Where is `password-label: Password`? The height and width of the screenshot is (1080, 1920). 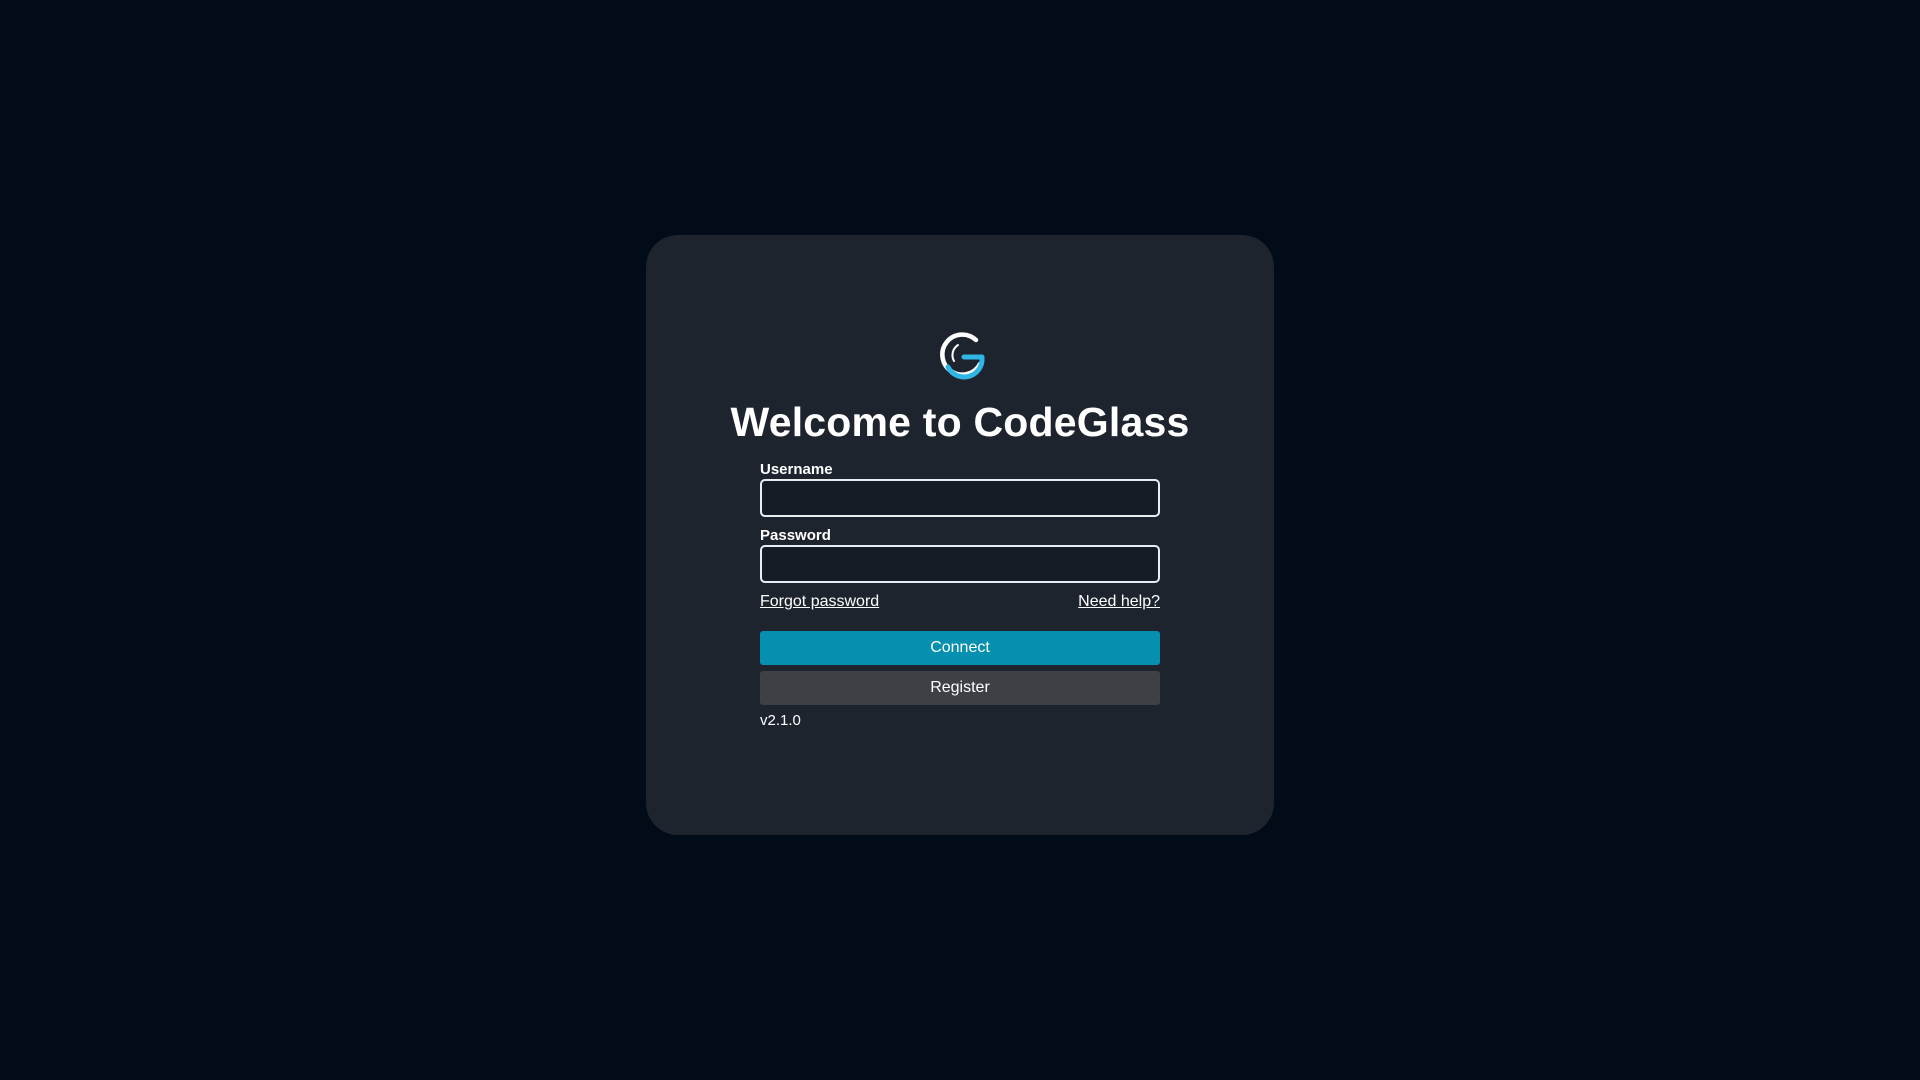
password-label: Password is located at coordinates (795, 535).